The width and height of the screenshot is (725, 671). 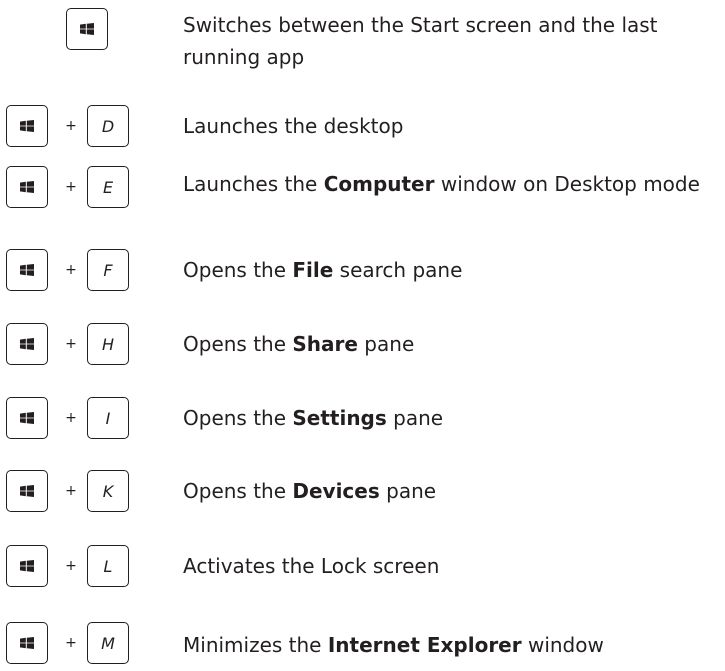 I want to click on description-bold-text: Share, so click(x=325, y=344).